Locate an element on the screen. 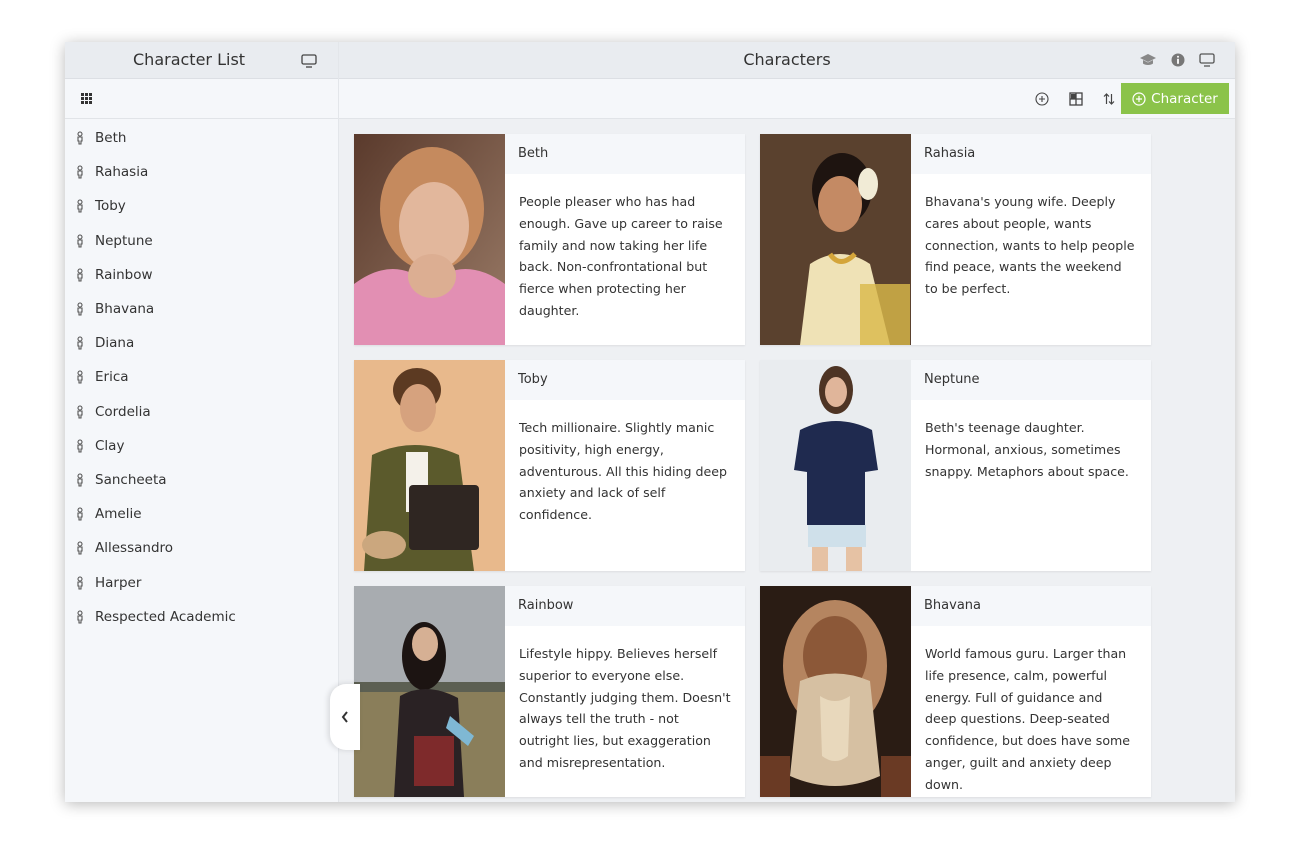  sidebar-item-bhavana: Bhavana is located at coordinates (201, 309).